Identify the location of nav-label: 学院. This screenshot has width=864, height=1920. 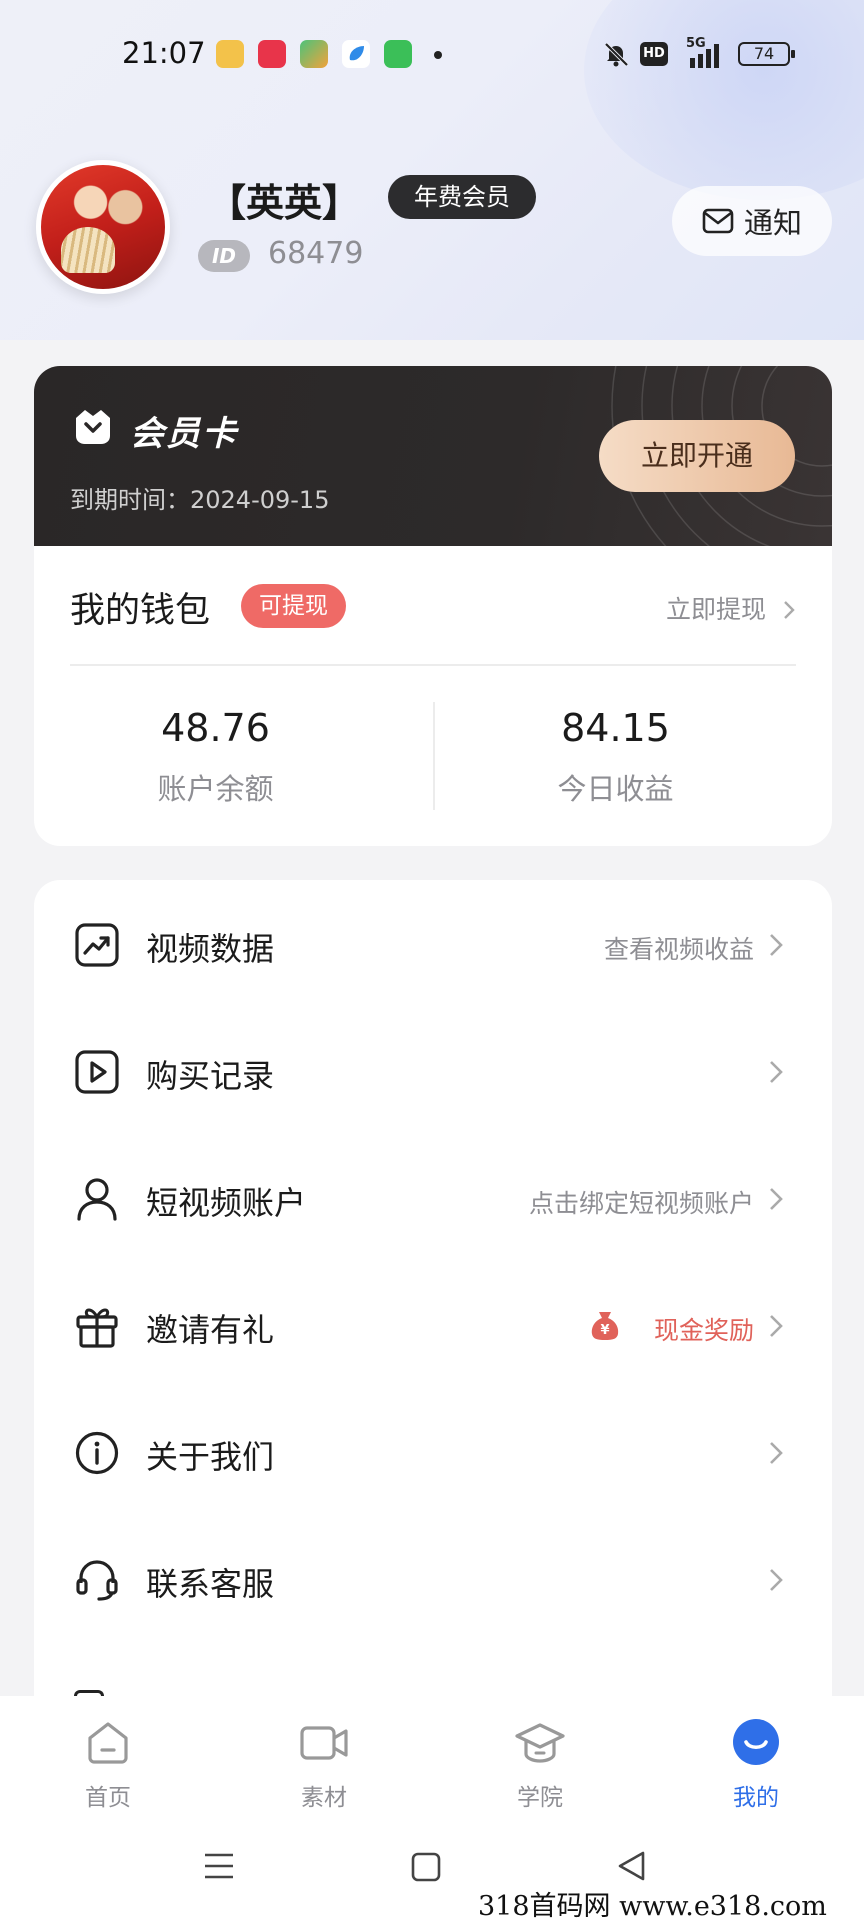
(540, 1798).